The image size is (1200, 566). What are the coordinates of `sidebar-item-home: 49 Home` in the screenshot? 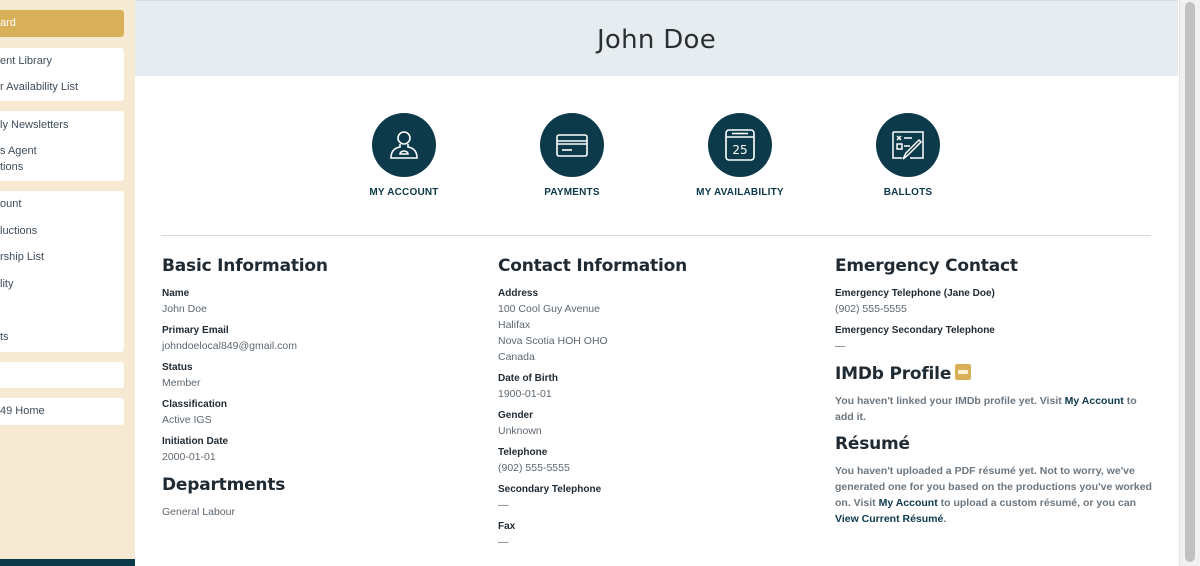 It's located at (22, 411).